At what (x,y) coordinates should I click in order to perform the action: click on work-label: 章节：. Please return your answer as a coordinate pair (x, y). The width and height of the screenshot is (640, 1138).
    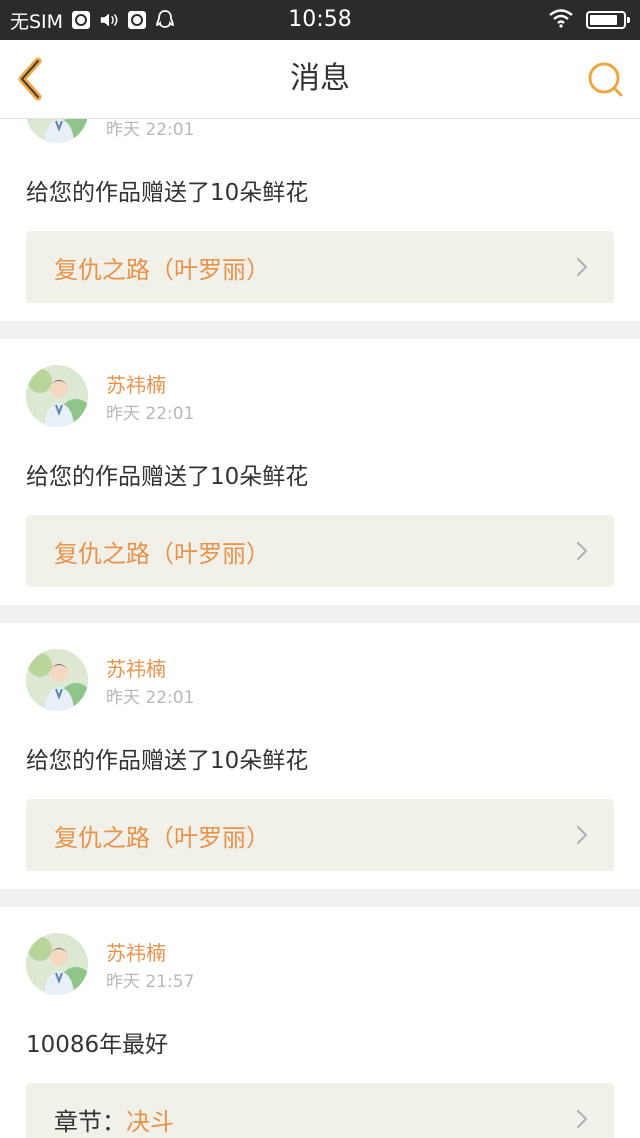
    Looking at the image, I should click on (90, 1121).